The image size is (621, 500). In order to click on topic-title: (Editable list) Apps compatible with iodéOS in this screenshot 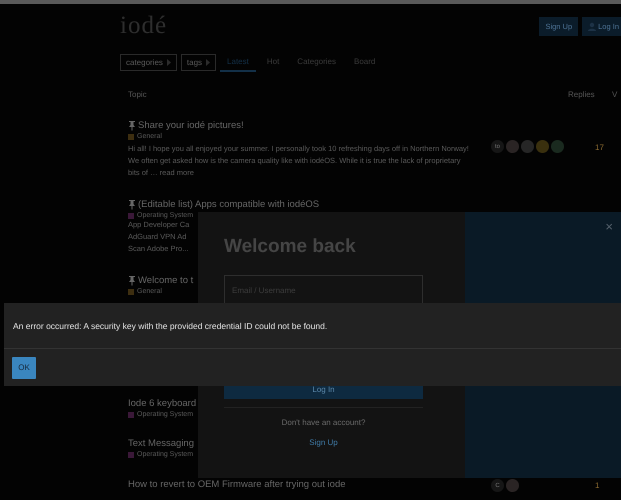, I will do `click(229, 204)`.